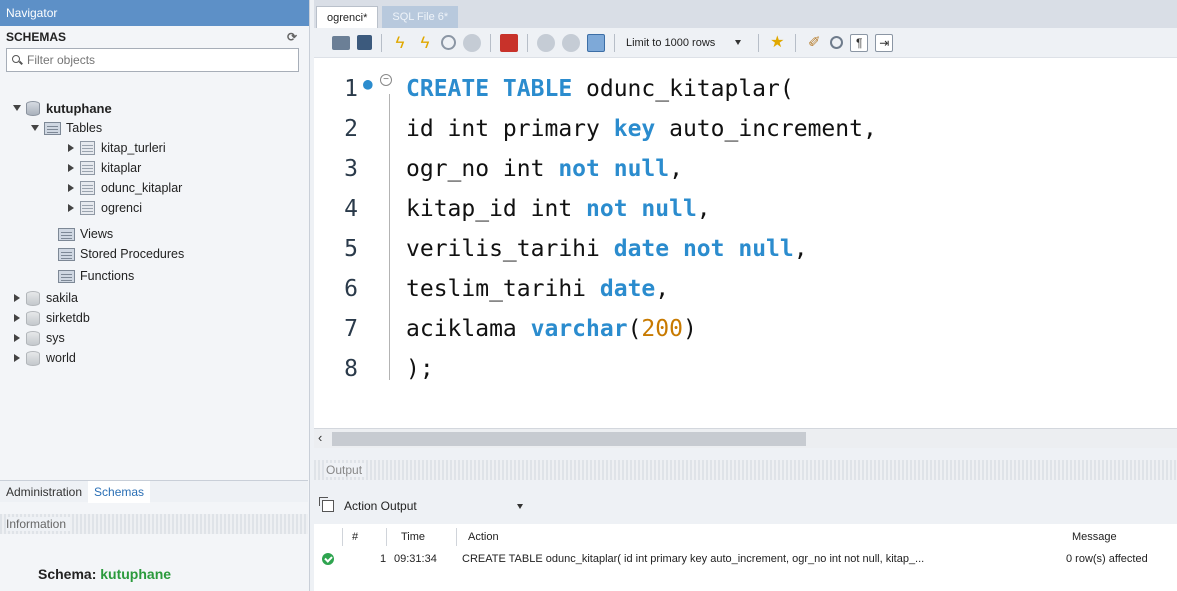 The width and height of the screenshot is (1177, 591). Describe the element at coordinates (837, 42) in the screenshot. I see `find-icon` at that location.